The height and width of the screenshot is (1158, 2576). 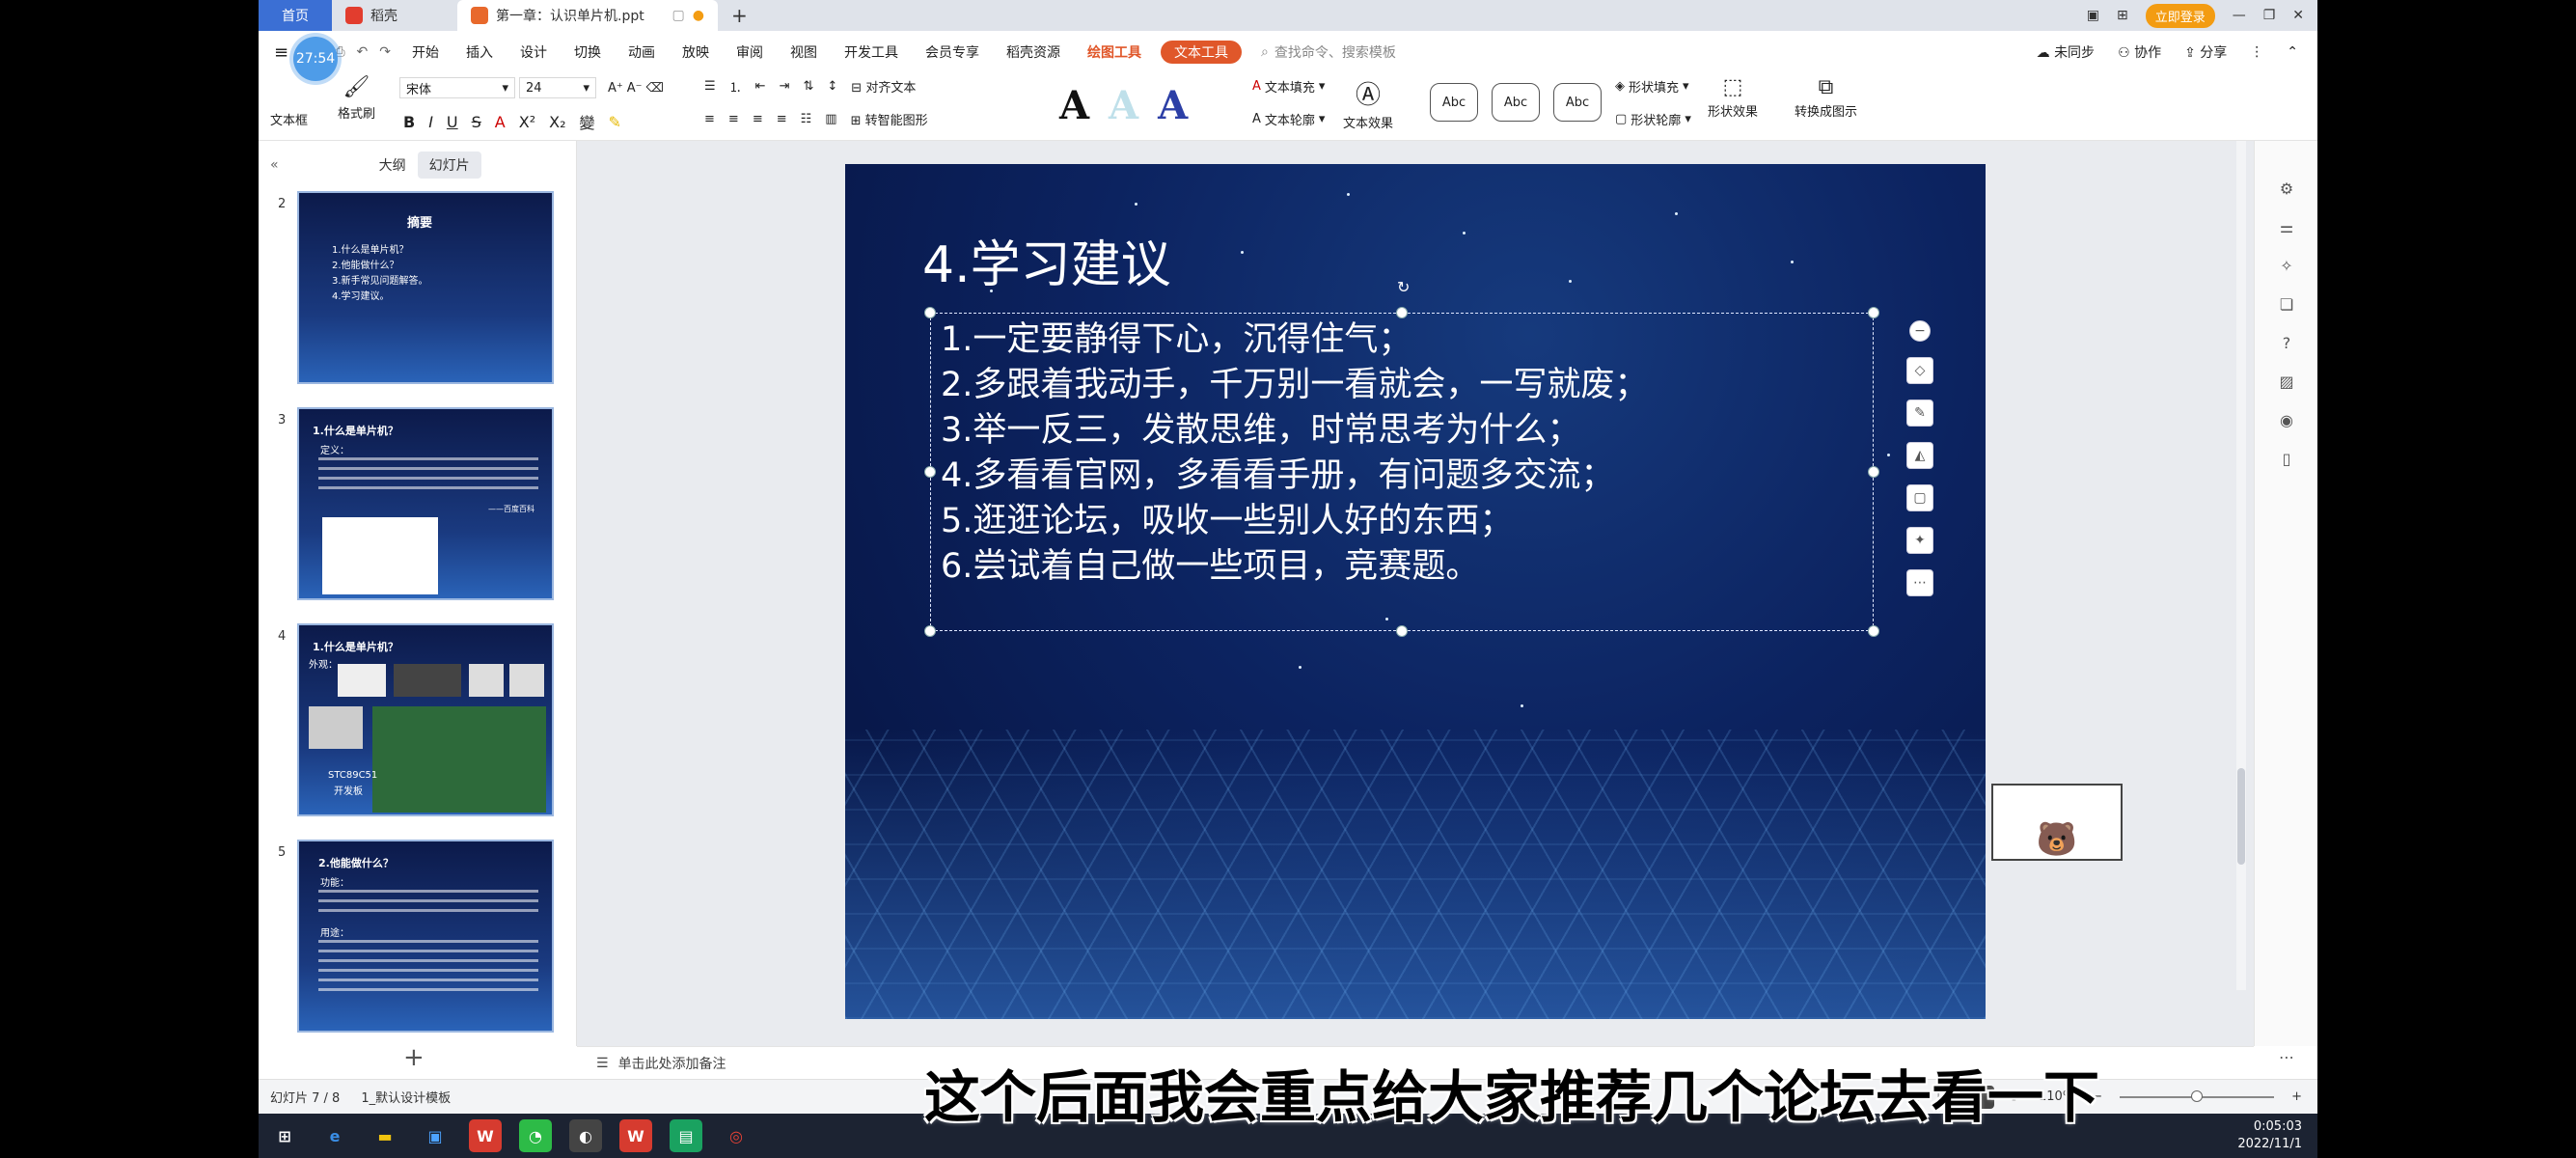 I want to click on edge-icon: e, so click(x=335, y=1135).